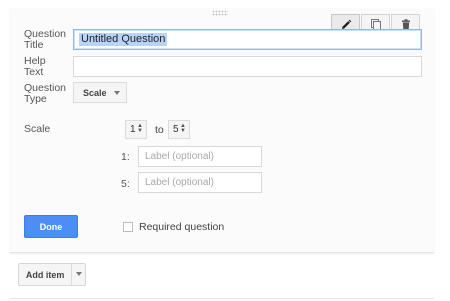 The image size is (450, 301). Describe the element at coordinates (35, 66) in the screenshot. I see `help-text-label: Help Text` at that location.